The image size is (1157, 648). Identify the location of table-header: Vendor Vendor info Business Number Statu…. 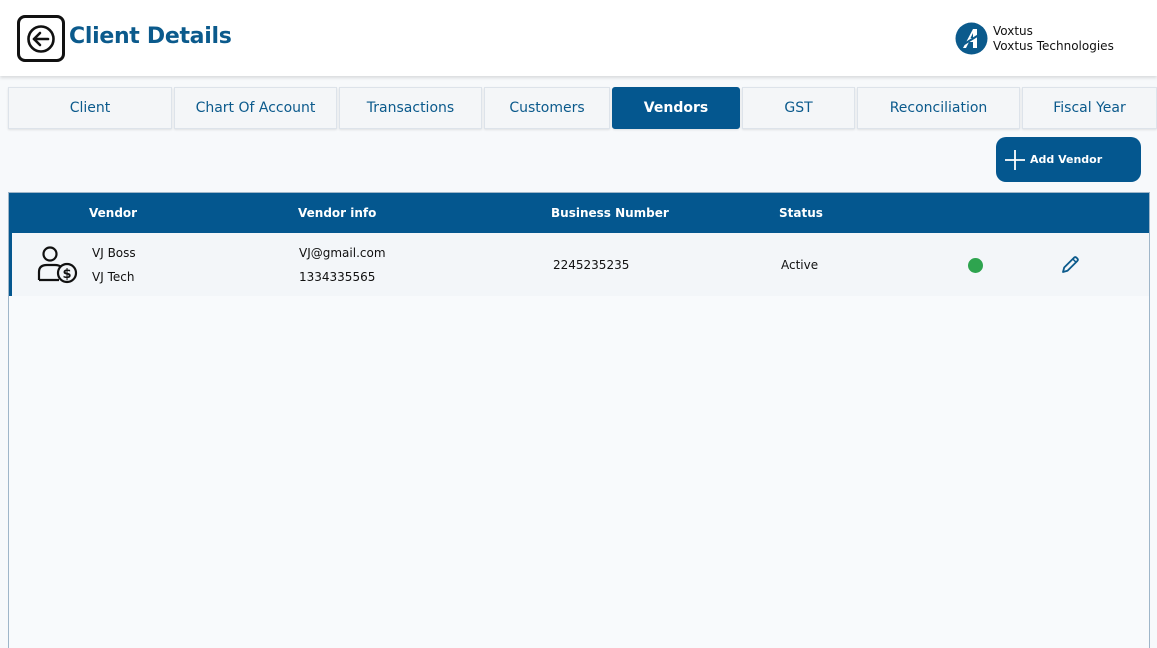
(579, 213).